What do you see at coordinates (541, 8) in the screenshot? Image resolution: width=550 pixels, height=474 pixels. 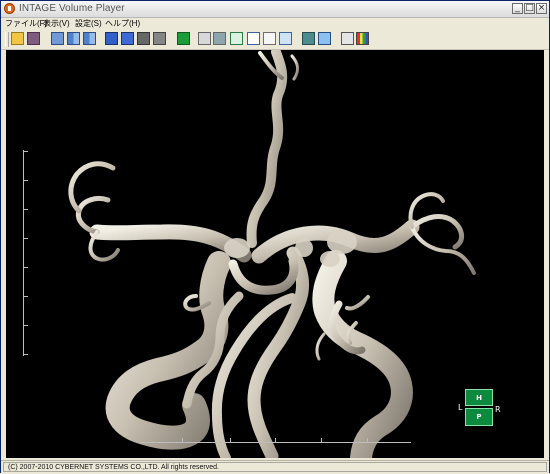 I see `close-button: ×` at bounding box center [541, 8].